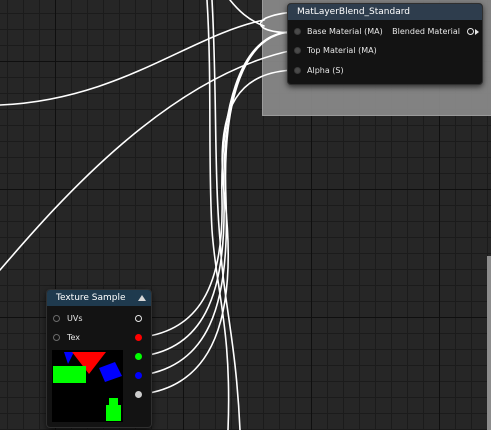  I want to click on texture-preview, so click(87, 386).